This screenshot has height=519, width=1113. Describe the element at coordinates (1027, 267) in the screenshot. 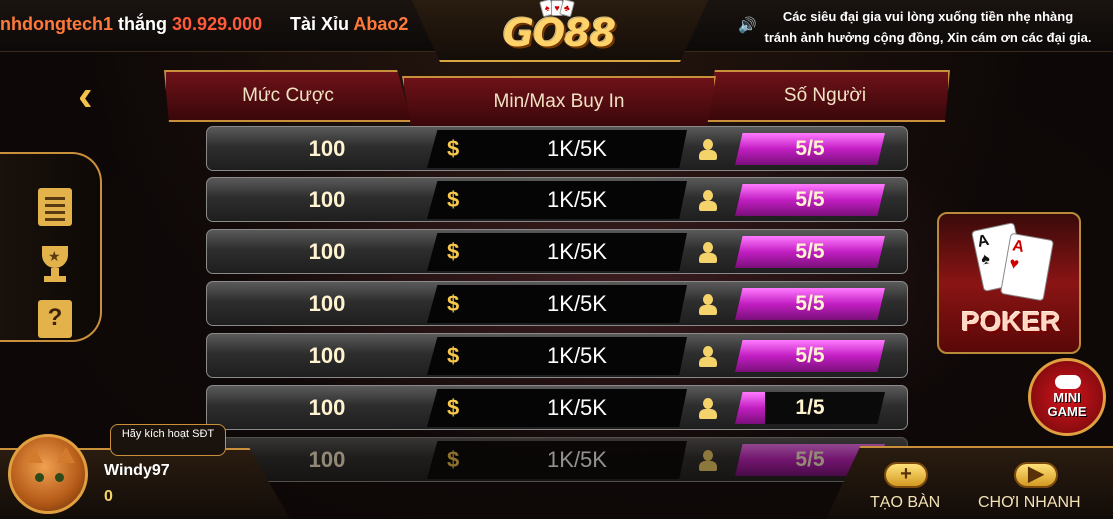

I see `playing-card-icon: A ♥` at that location.